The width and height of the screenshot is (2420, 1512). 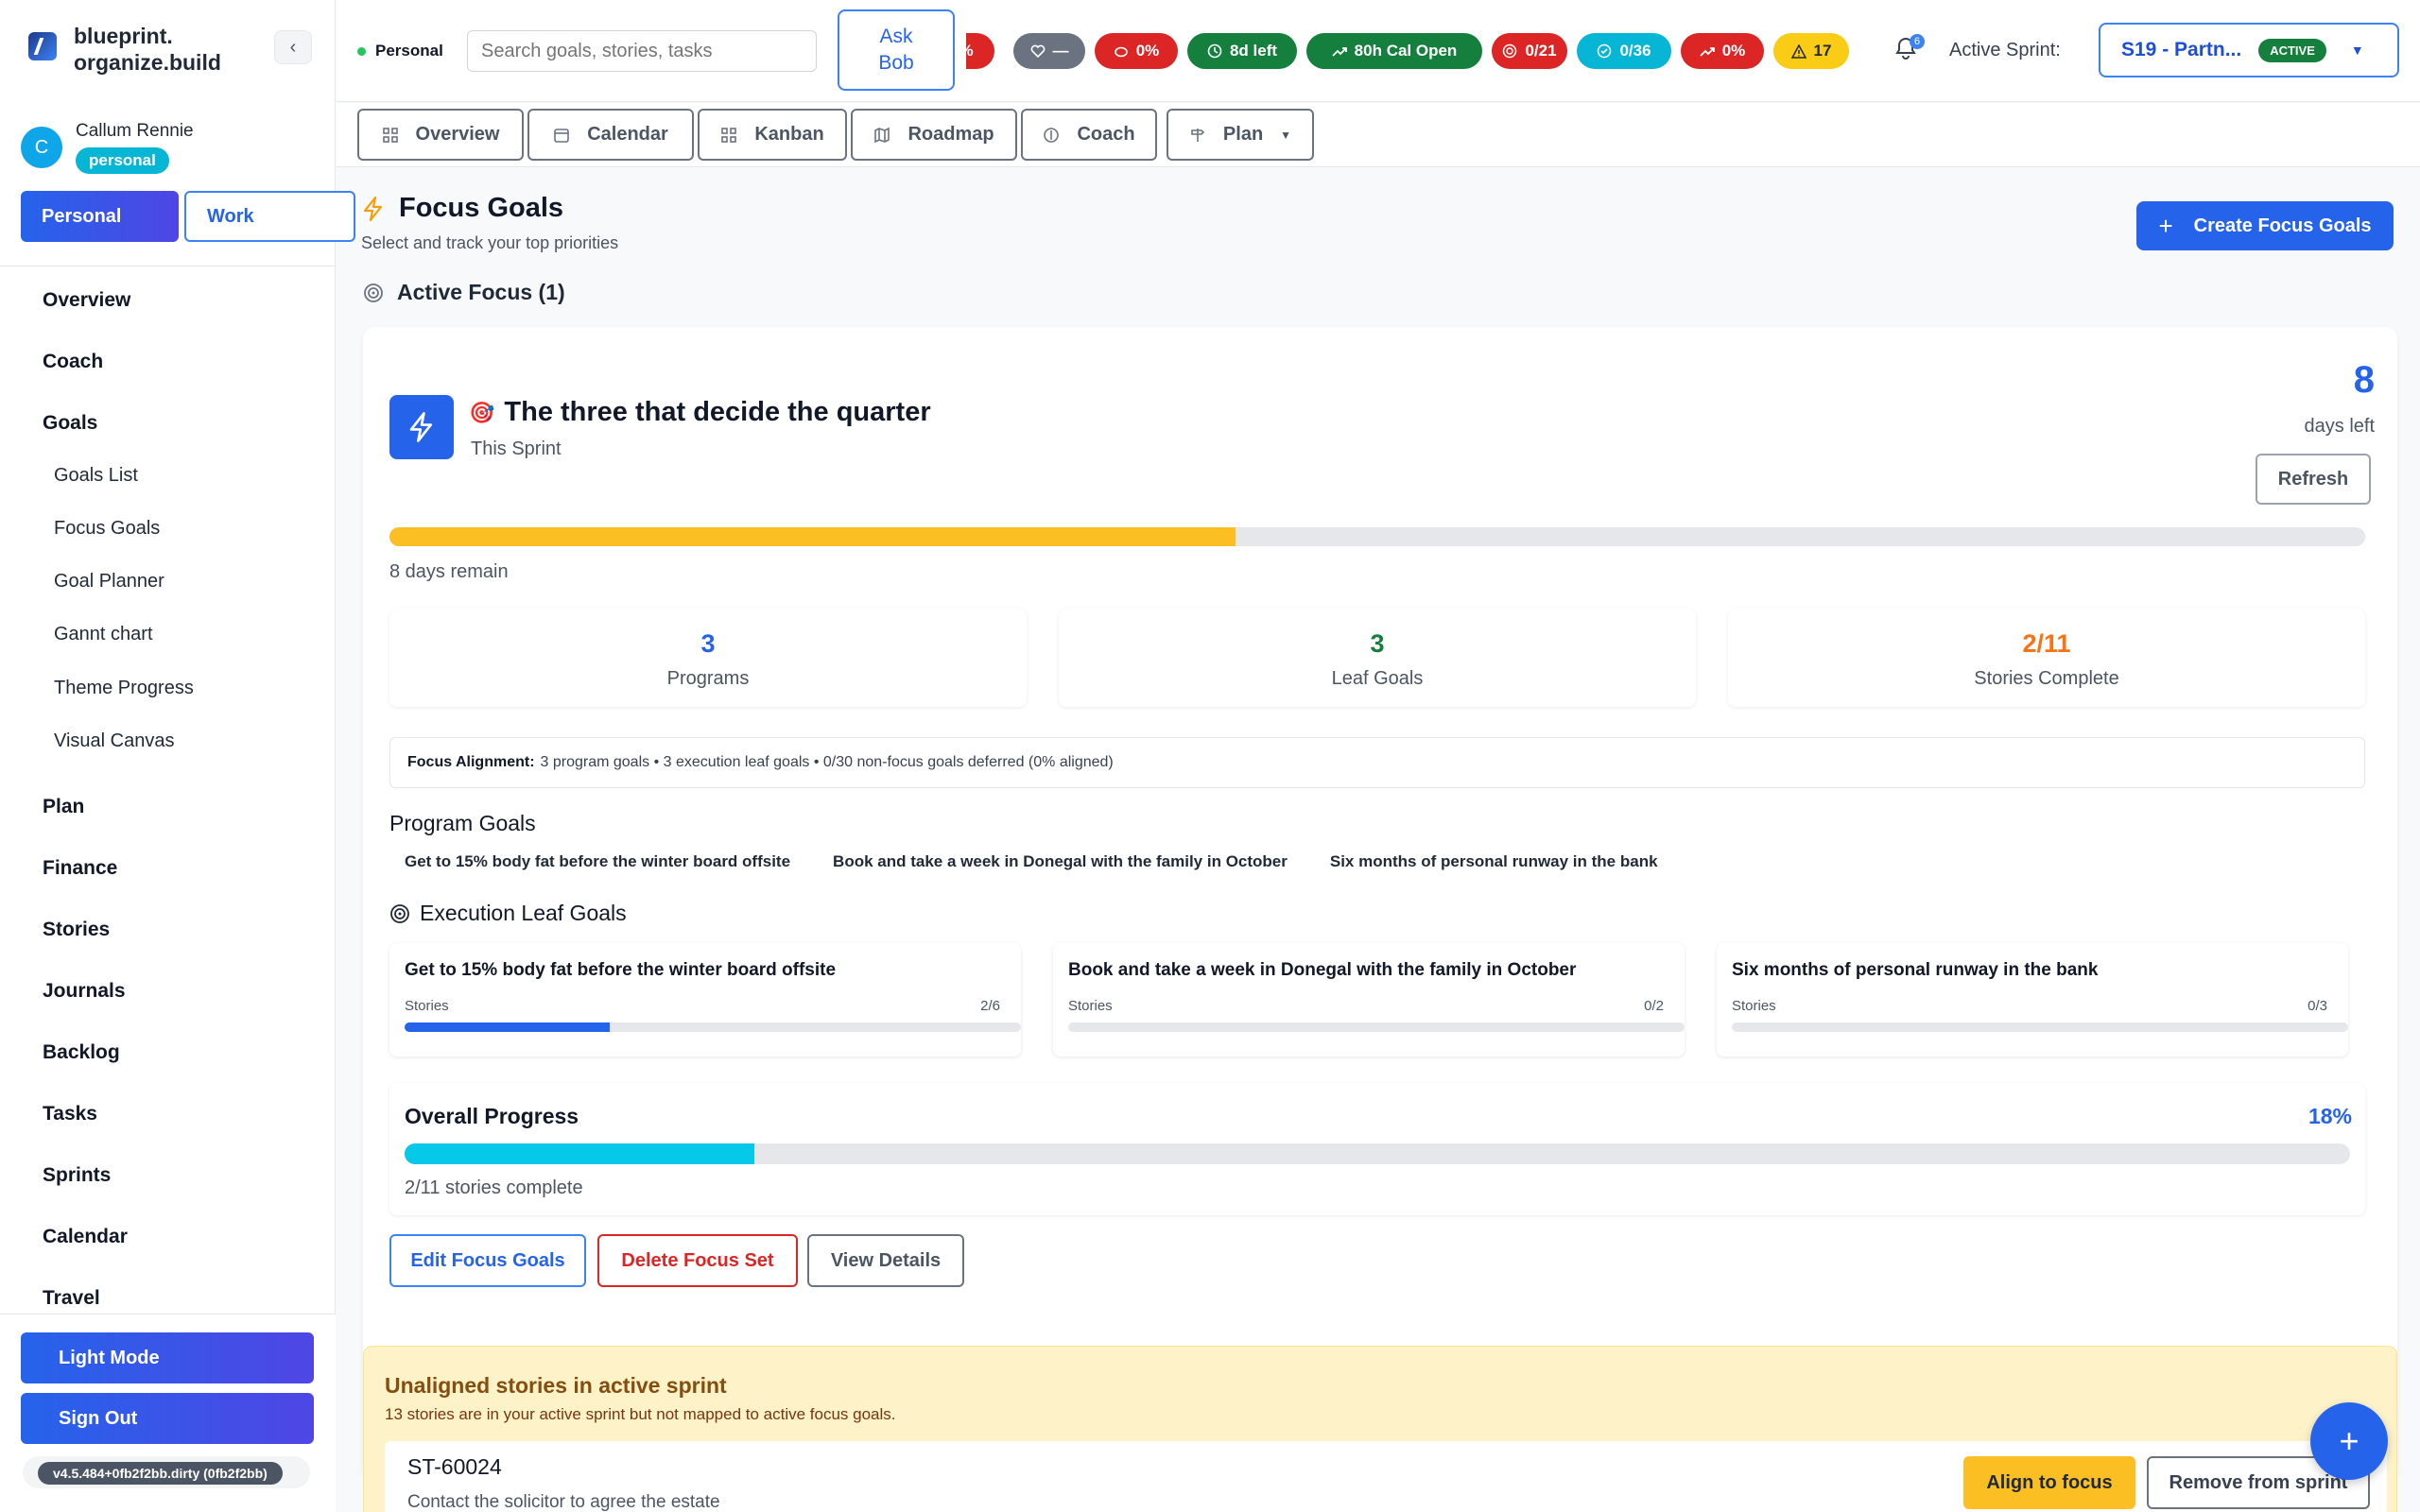 I want to click on nav-calendar: Calendar, so click(x=85, y=1237).